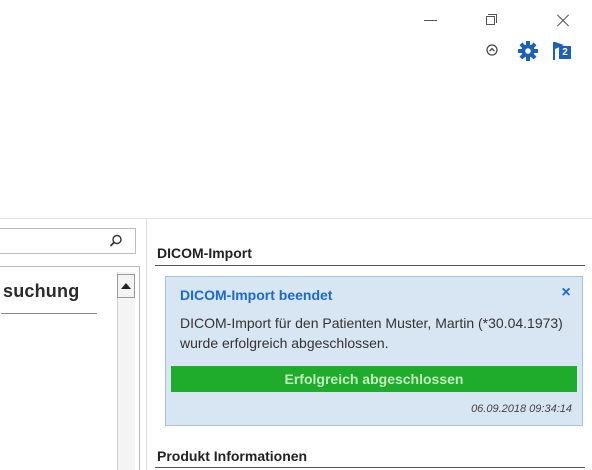 Image resolution: width=592 pixels, height=470 pixels. What do you see at coordinates (296, 218) in the screenshot?
I see `content-divider` at bounding box center [296, 218].